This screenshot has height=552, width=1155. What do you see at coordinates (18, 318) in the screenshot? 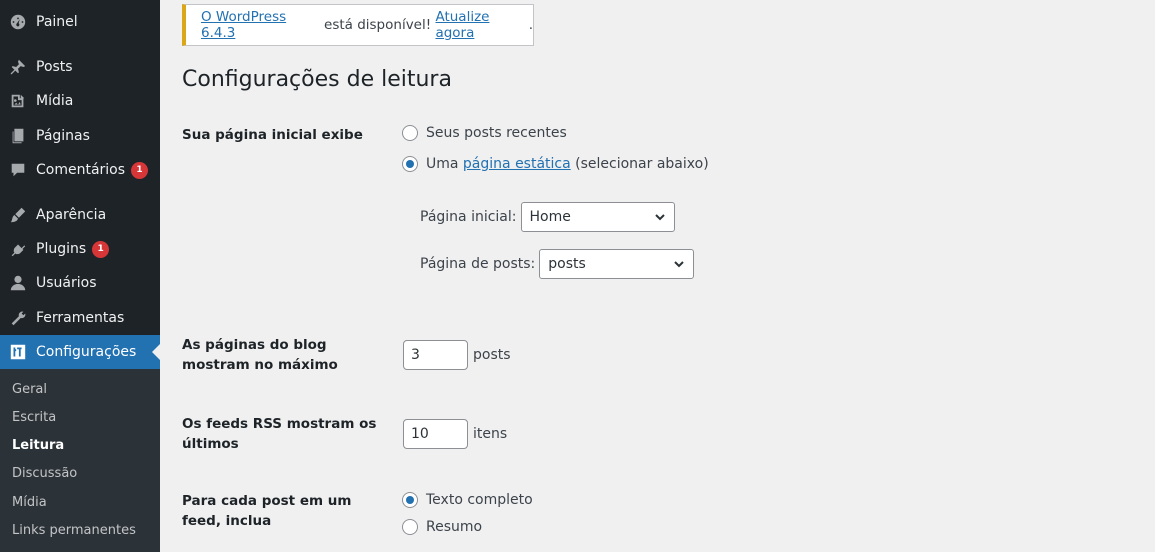
I see `wrench-icon` at bounding box center [18, 318].